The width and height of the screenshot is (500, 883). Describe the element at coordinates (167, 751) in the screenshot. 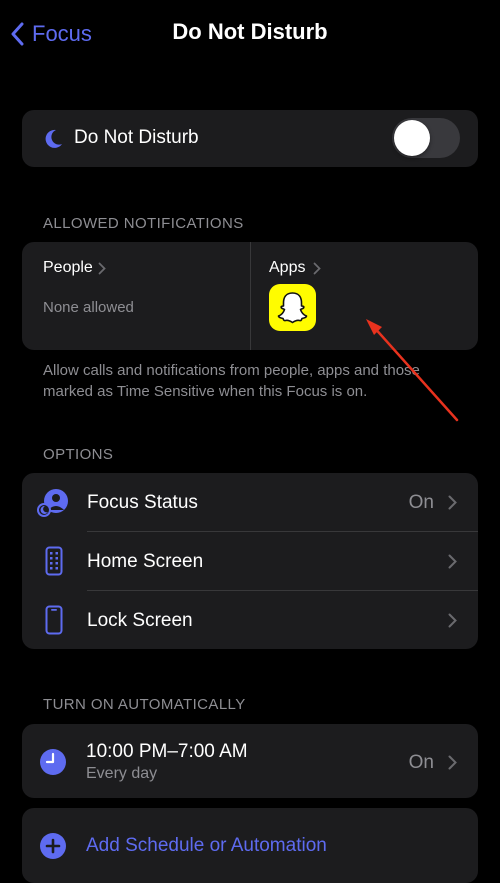

I see `schedule-time: 10:00 PM–7:00 AM` at that location.